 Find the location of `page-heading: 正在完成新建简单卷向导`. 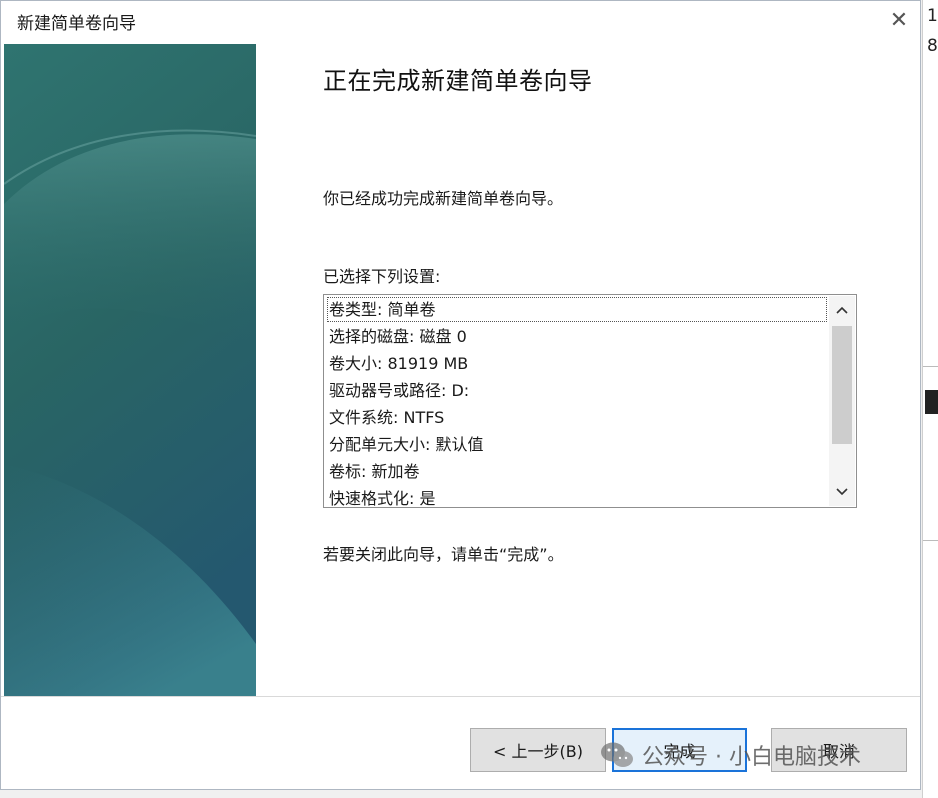

page-heading: 正在完成新建简单卷向导 is located at coordinates (458, 81).